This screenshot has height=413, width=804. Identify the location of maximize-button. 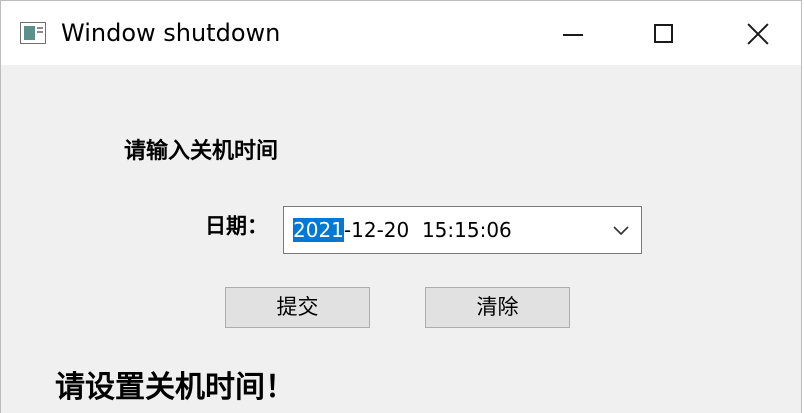
(664, 33).